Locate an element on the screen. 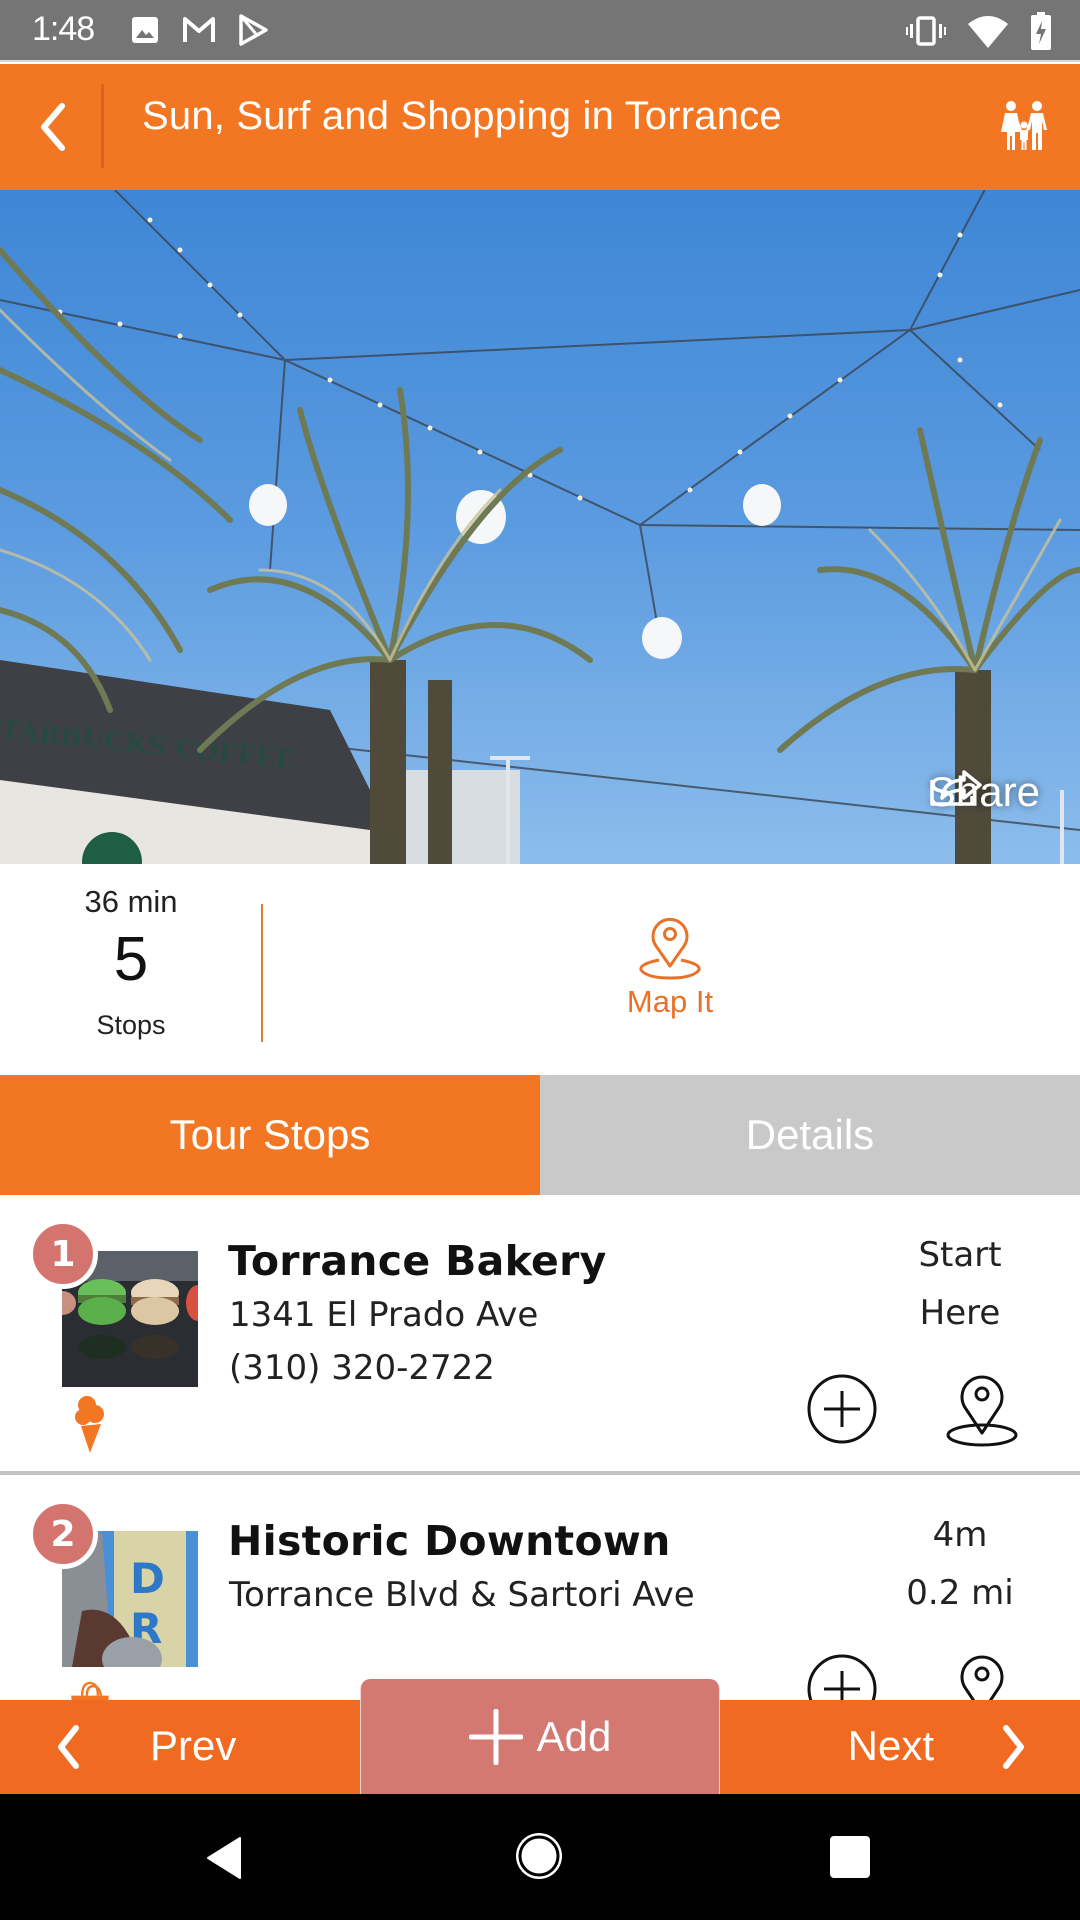 This screenshot has height=1920, width=1080. nav-recents-icon is located at coordinates (850, 1857).